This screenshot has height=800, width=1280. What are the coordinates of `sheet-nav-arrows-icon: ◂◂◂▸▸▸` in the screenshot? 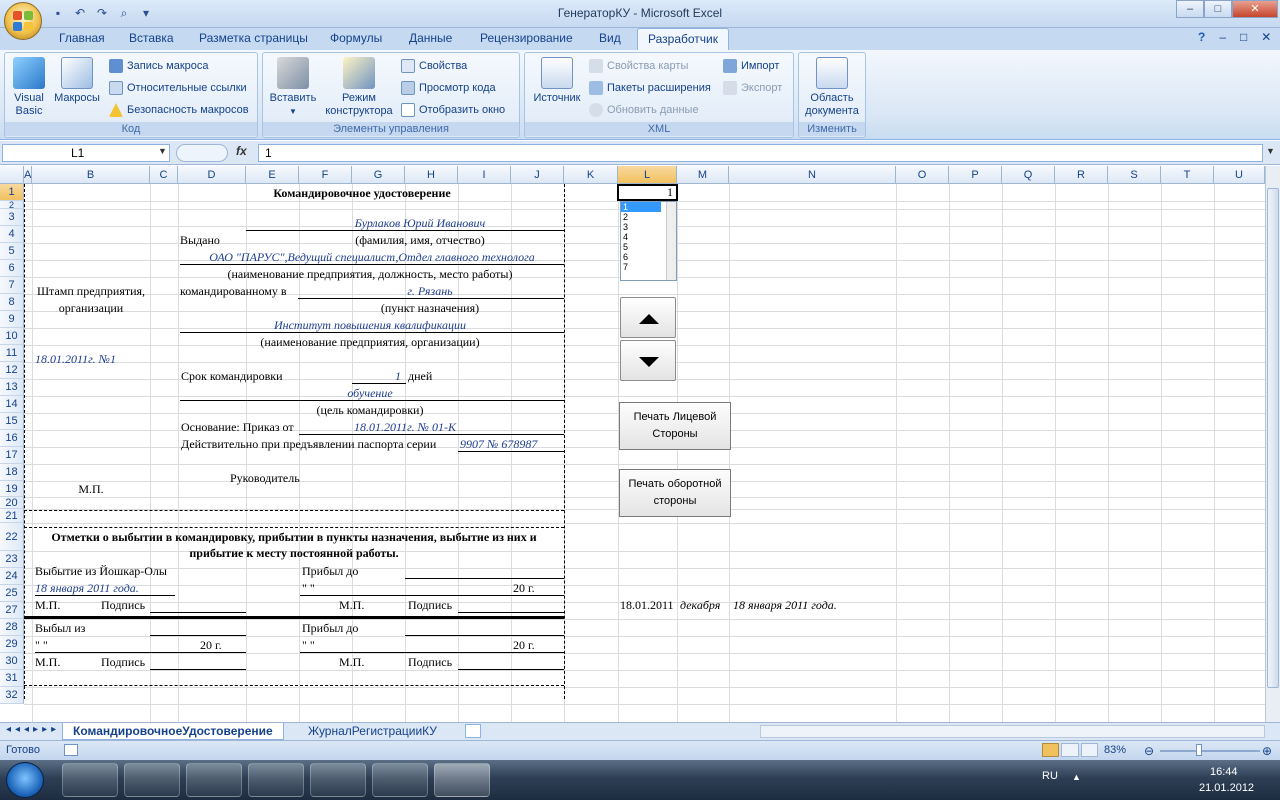 It's located at (33, 729).